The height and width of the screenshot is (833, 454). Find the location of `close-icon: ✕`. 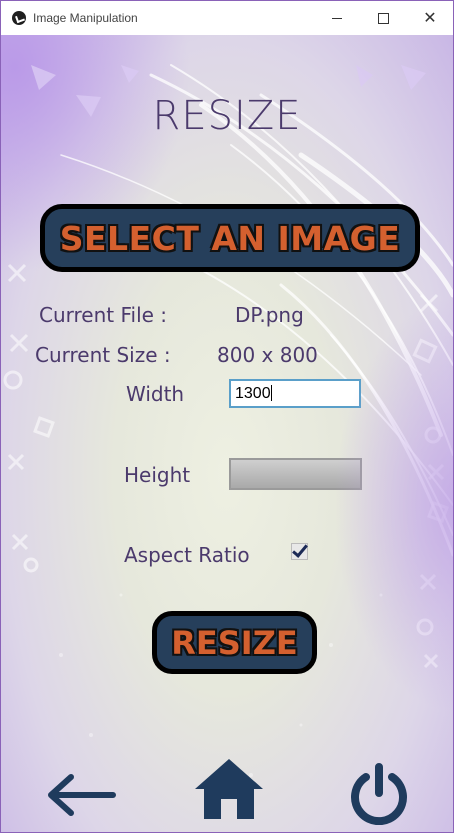

close-icon: ✕ is located at coordinates (430, 17).